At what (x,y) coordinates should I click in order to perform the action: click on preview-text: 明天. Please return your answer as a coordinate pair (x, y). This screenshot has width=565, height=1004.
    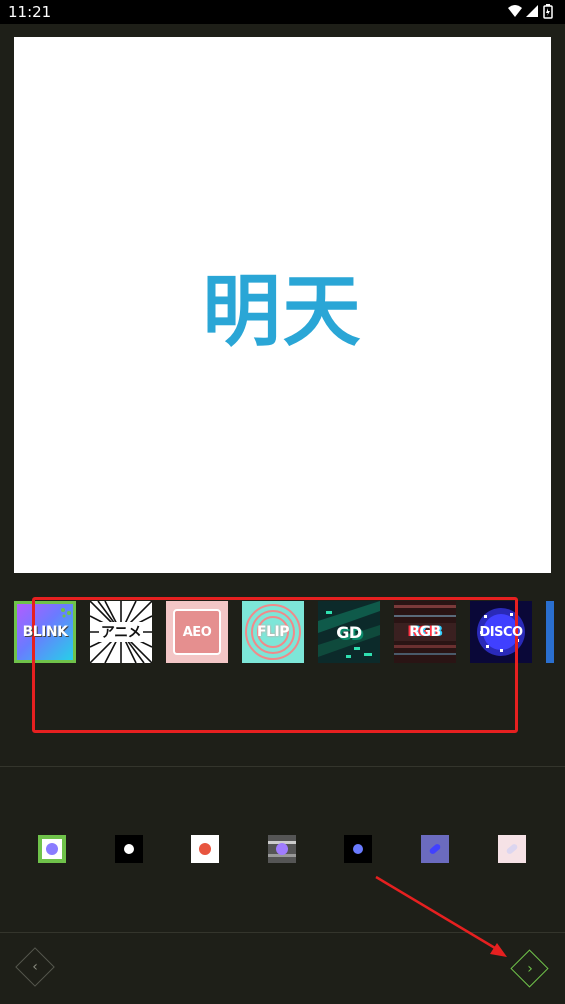
    Looking at the image, I should click on (282, 312).